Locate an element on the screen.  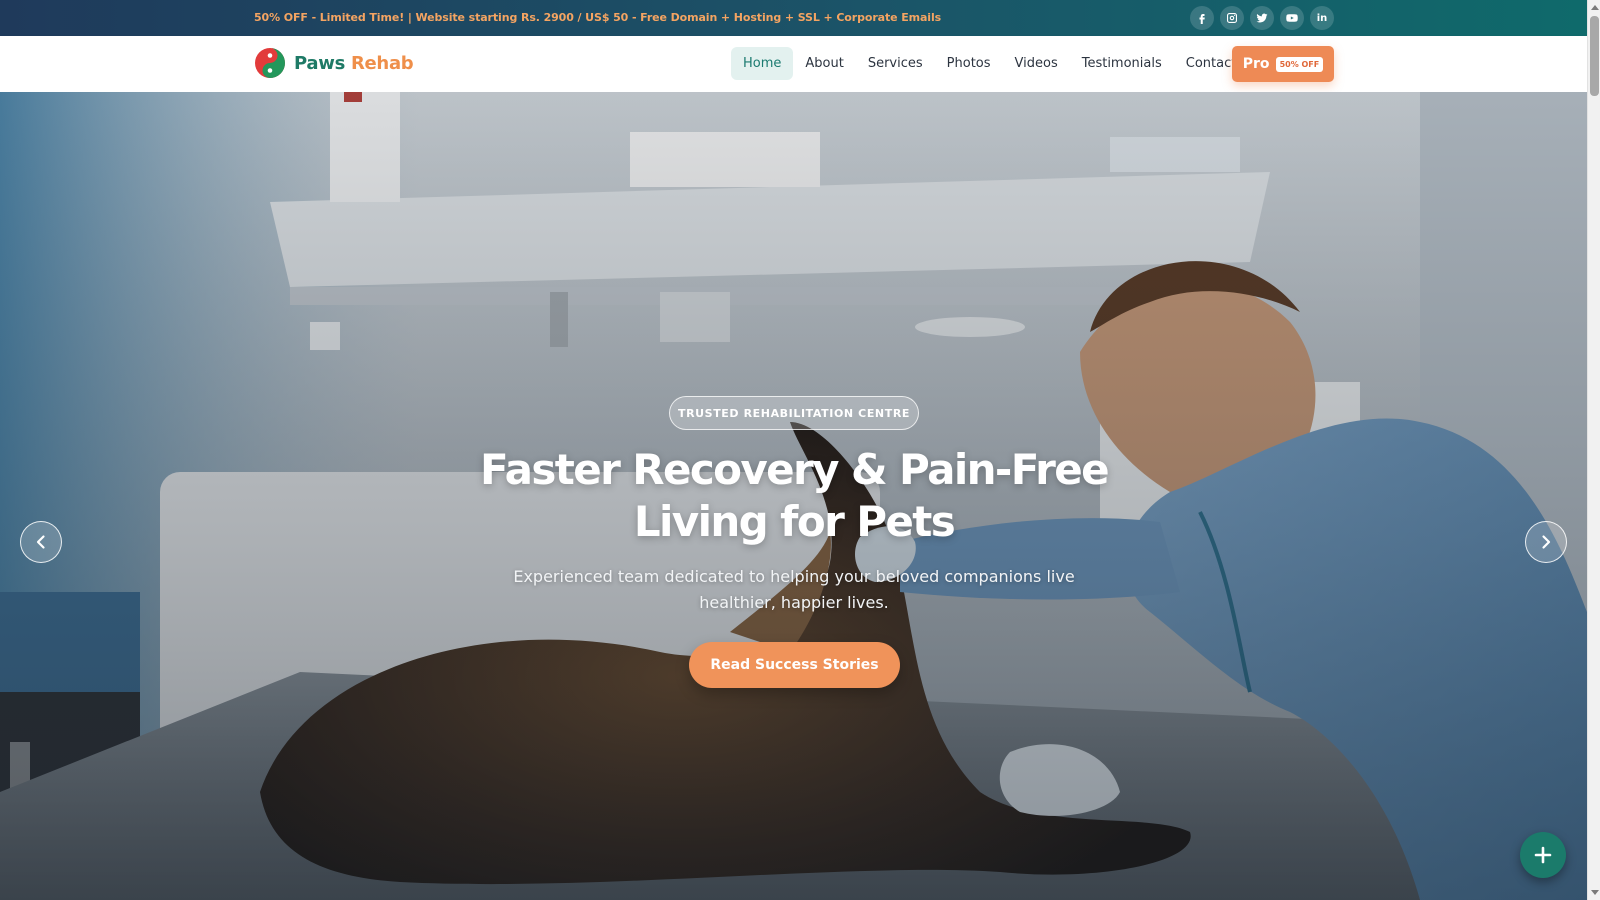
social-links: in is located at coordinates (1262, 18).